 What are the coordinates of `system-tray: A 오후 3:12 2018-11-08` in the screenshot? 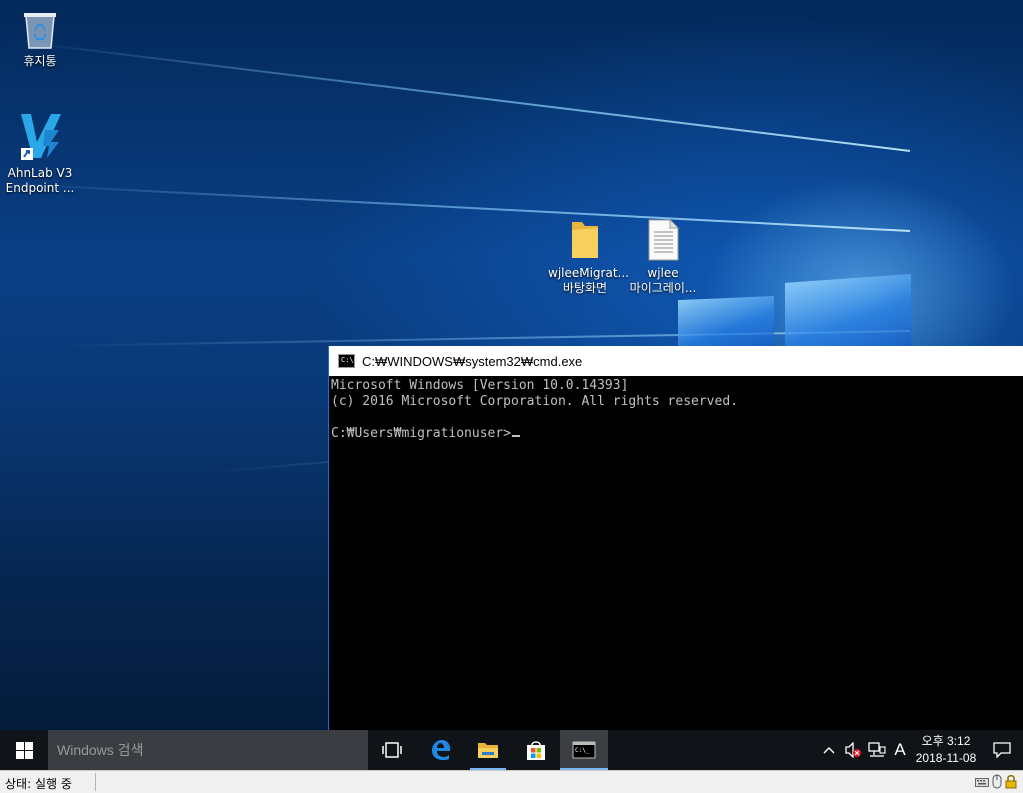 It's located at (920, 750).